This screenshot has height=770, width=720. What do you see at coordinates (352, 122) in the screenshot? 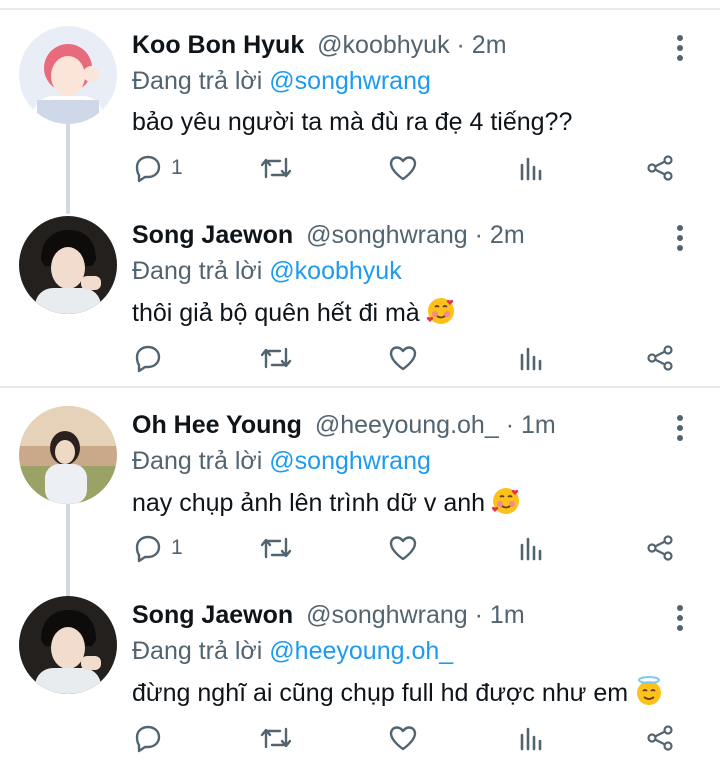
I see `tweet-text: bảo yêu người ta mà đù ra đẹ 4 tiếng??` at bounding box center [352, 122].